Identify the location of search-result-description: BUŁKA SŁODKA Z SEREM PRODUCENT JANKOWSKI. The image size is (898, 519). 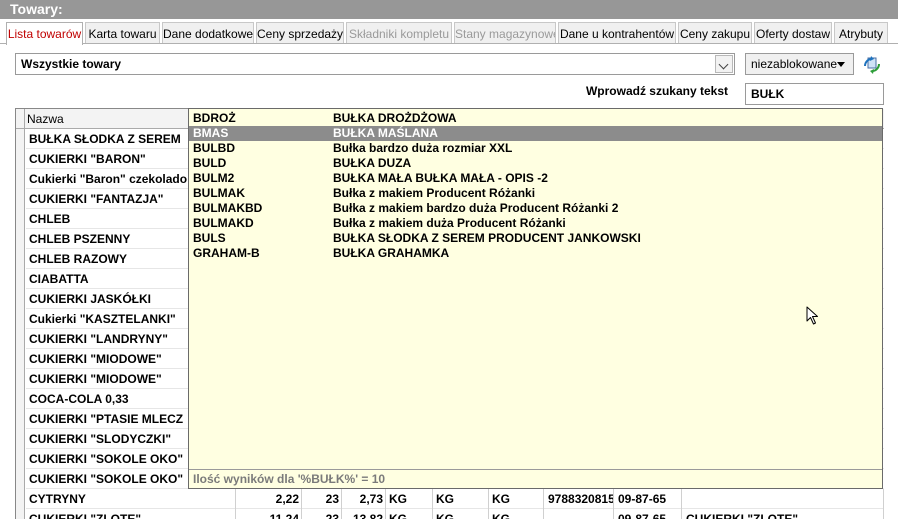
(487, 238).